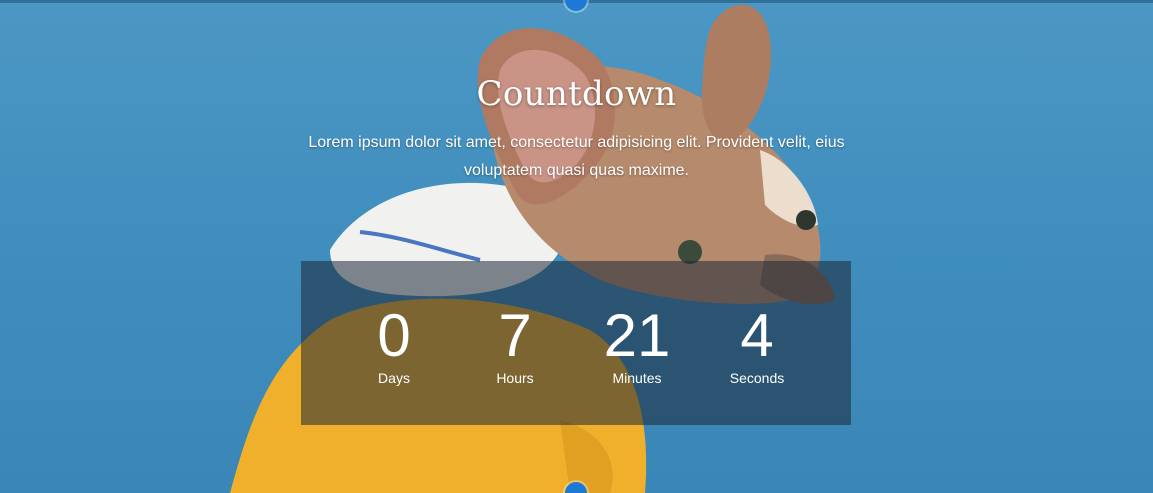 This screenshot has height=493, width=1153. I want to click on hours-value: 7, so click(515, 335).